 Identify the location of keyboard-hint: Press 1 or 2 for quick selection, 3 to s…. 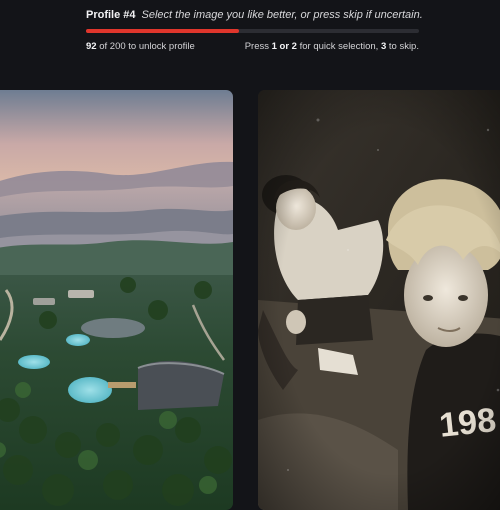
(332, 46).